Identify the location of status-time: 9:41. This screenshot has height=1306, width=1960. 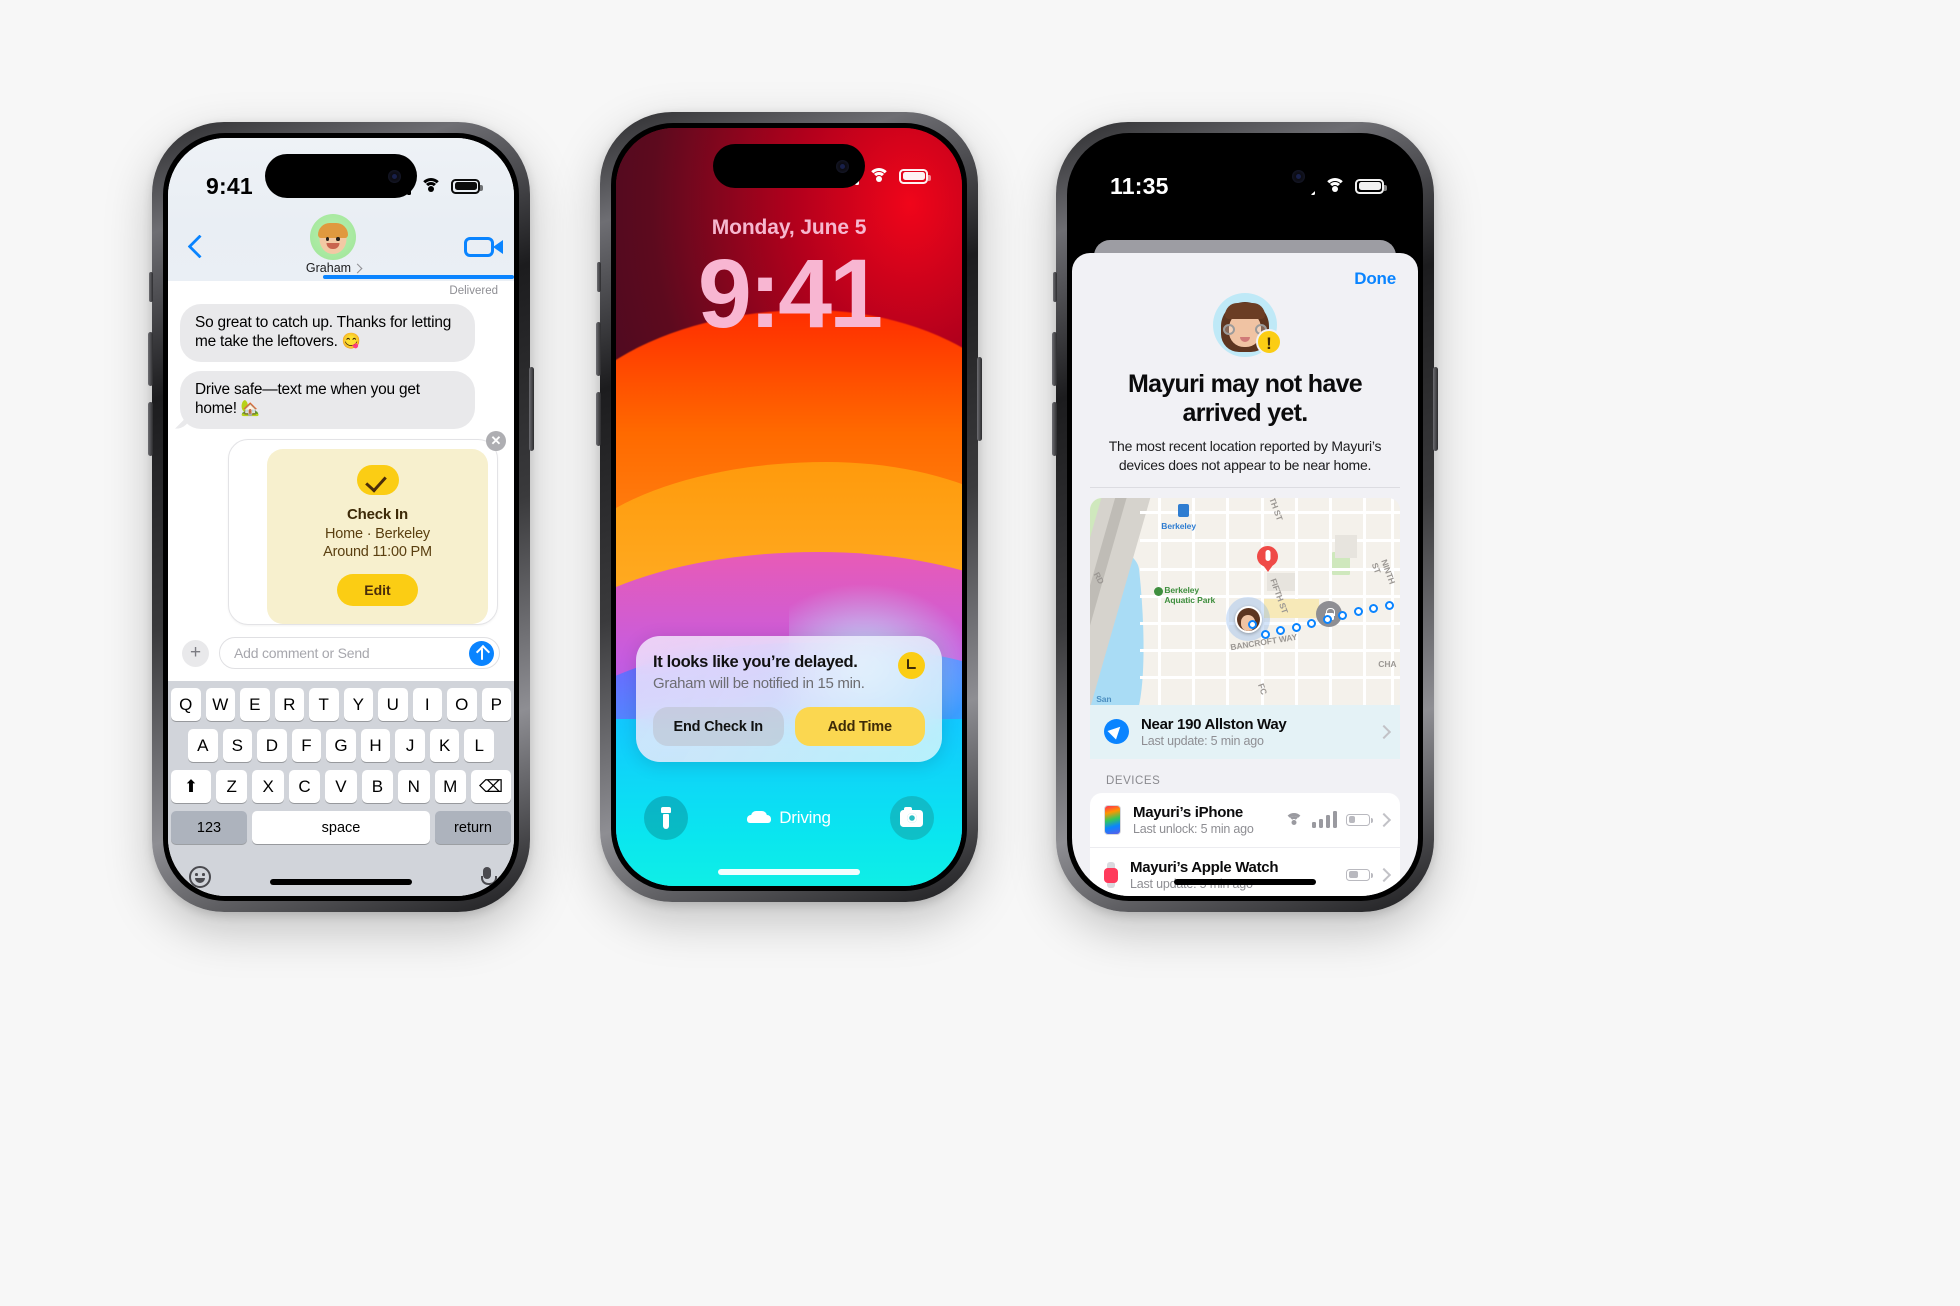
(229, 185).